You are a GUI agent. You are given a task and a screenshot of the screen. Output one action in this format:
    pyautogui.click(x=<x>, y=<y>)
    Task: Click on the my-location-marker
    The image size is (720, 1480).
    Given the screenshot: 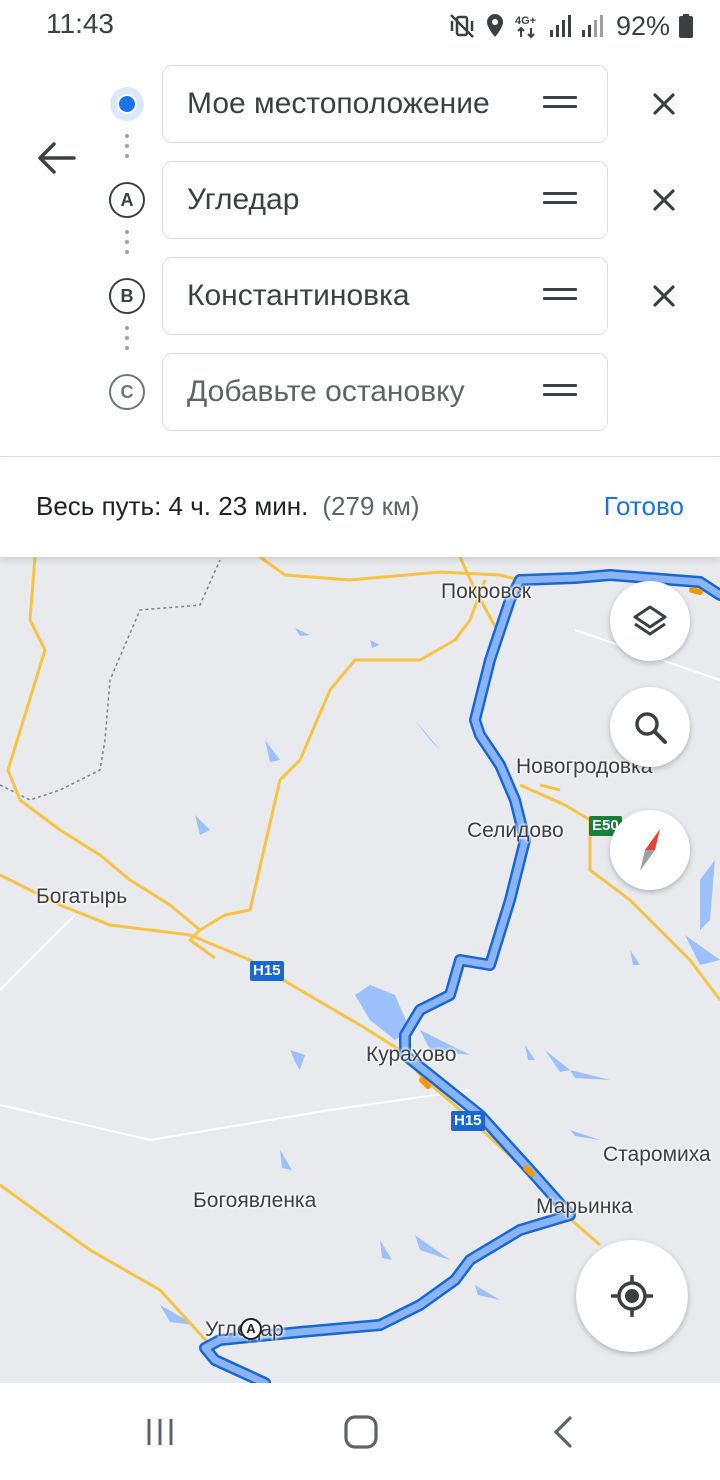 What is the action you would take?
    pyautogui.click(x=127, y=104)
    